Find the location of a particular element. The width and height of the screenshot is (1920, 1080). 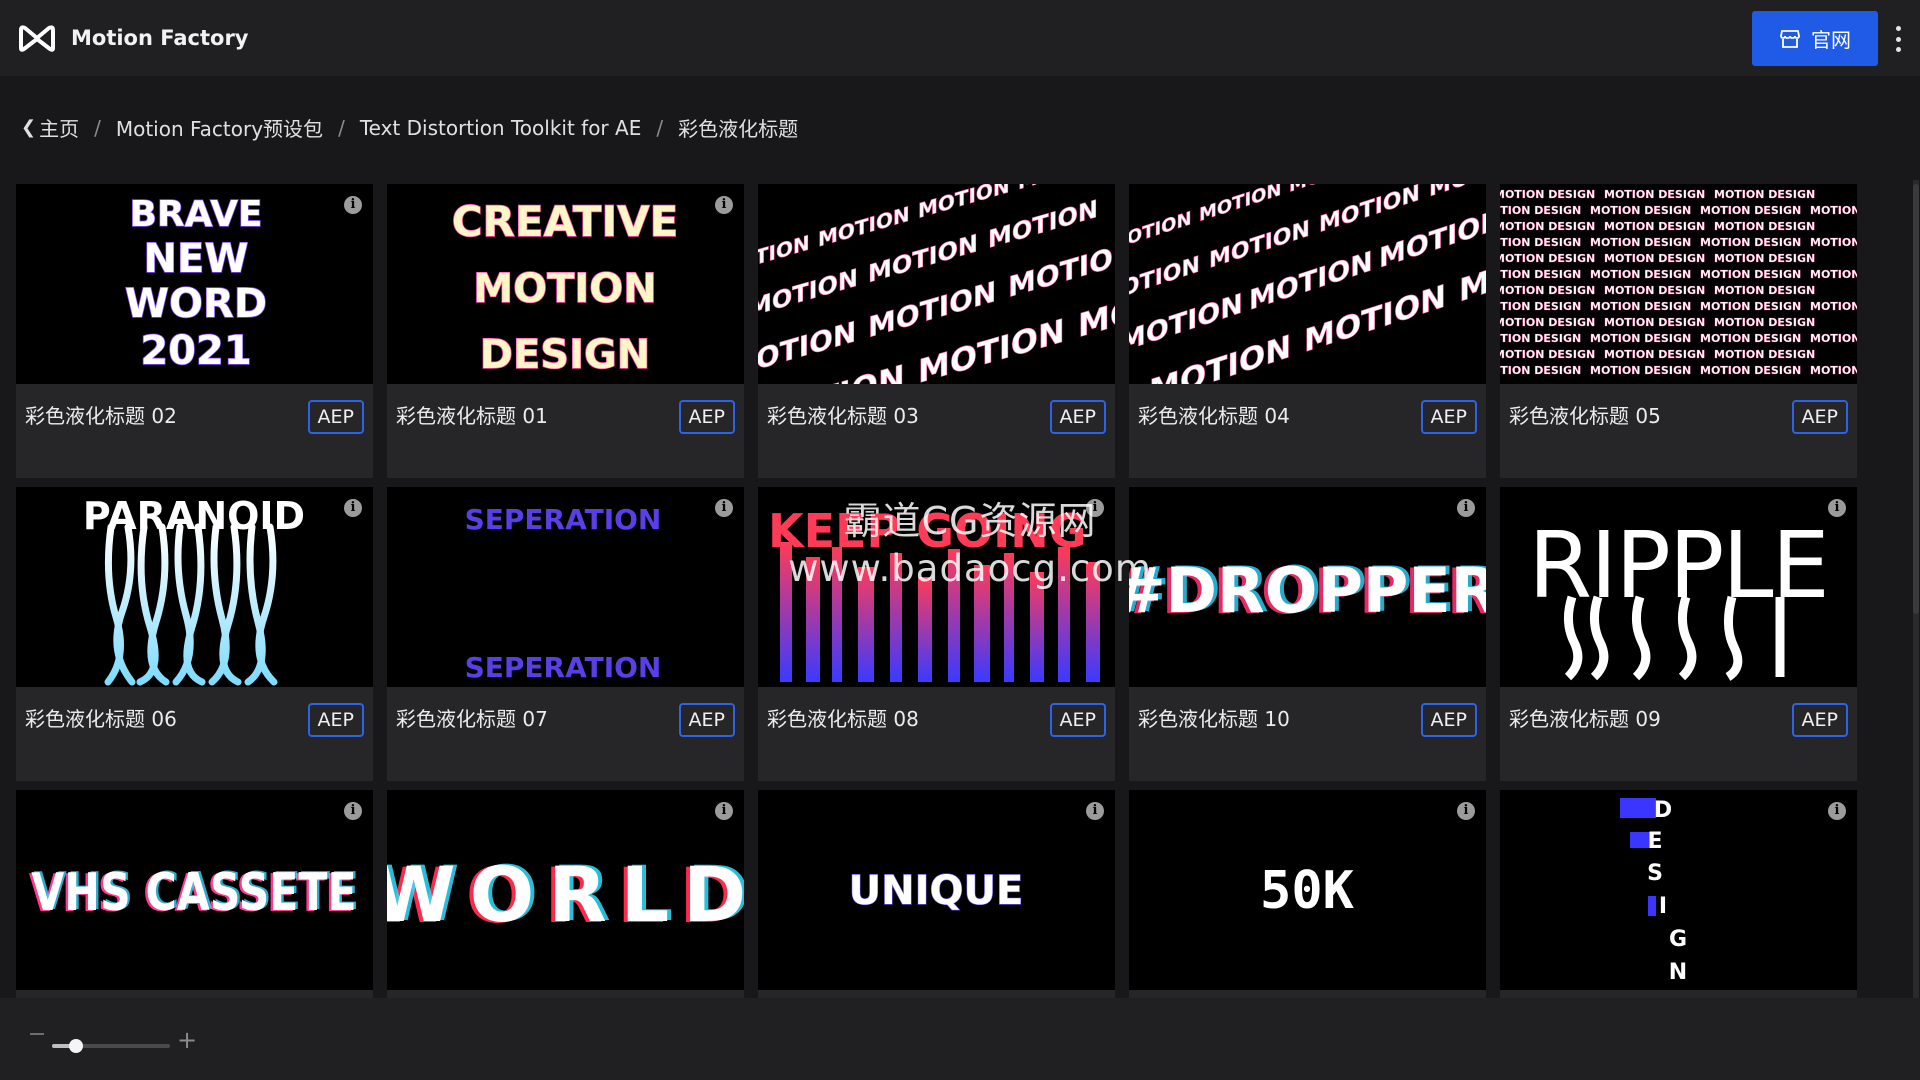

preset-card: PARANOID i 彩色液化标题 06 AEP is located at coordinates (194, 634).